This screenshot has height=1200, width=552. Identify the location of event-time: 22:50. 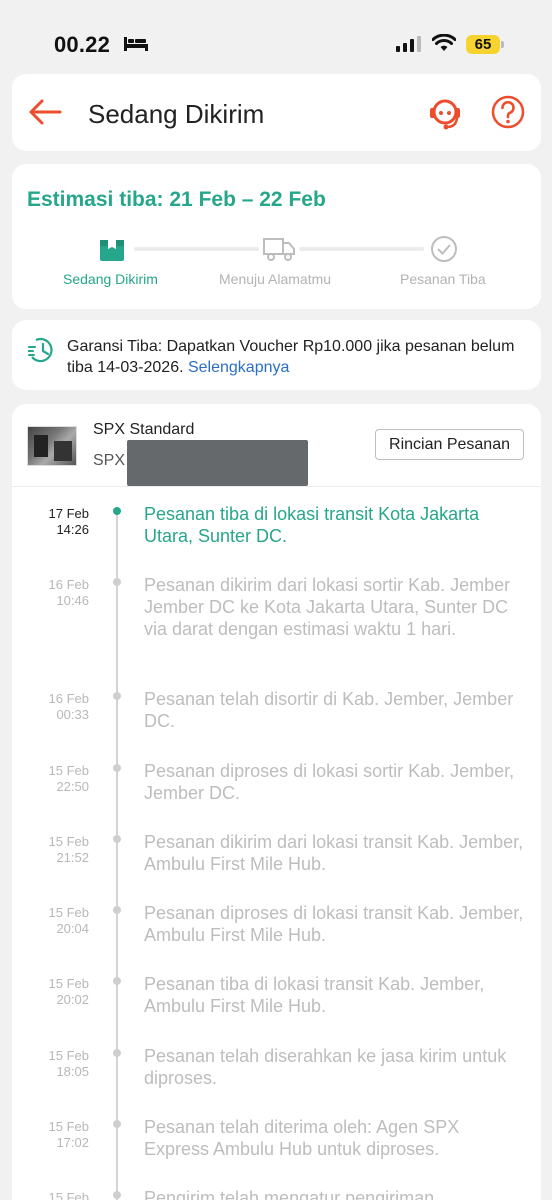
(72, 786).